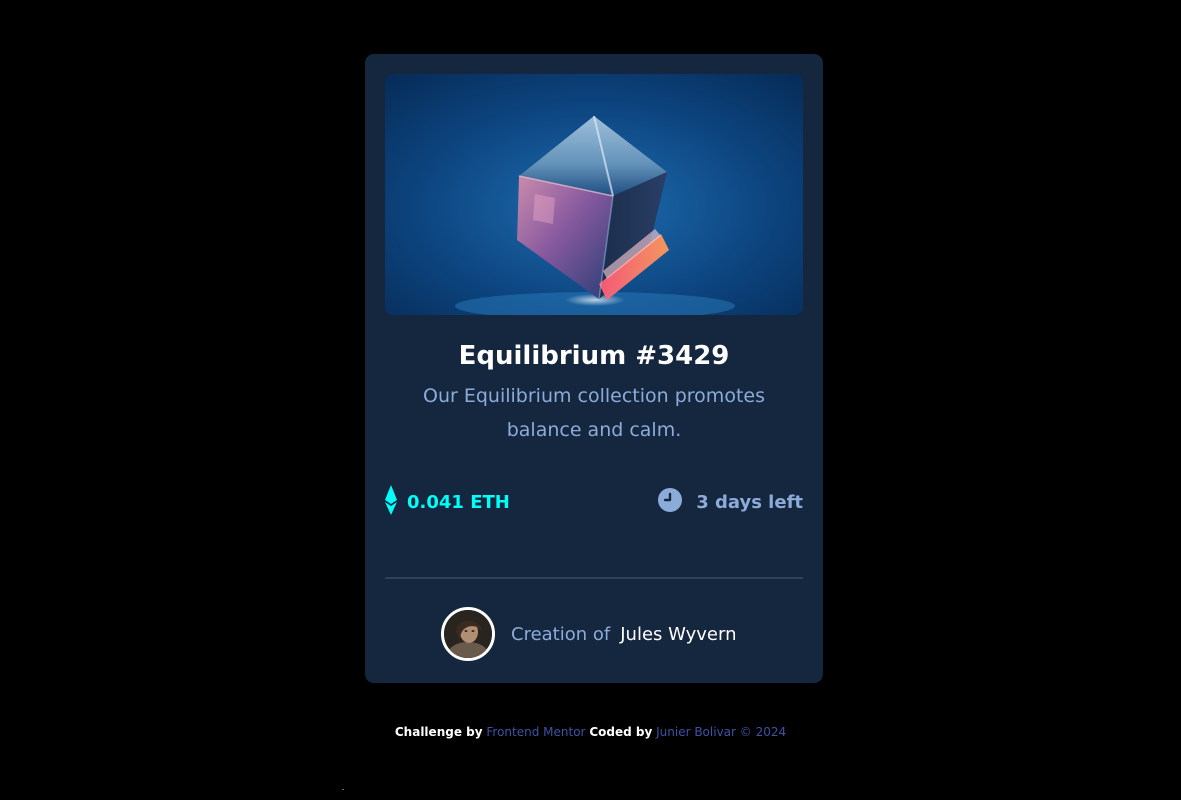  Describe the element at coordinates (594, 356) in the screenshot. I see `card-title: Equilibrium #3429` at that location.